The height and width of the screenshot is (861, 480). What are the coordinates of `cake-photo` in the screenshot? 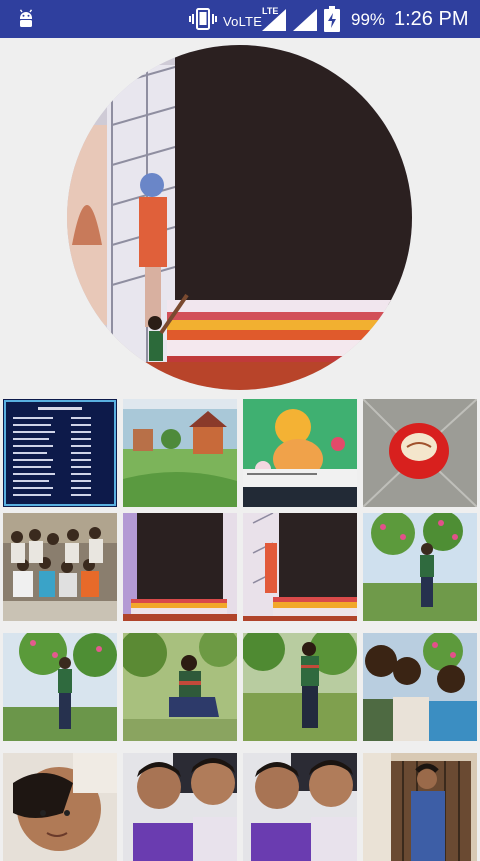 It's located at (420, 453).